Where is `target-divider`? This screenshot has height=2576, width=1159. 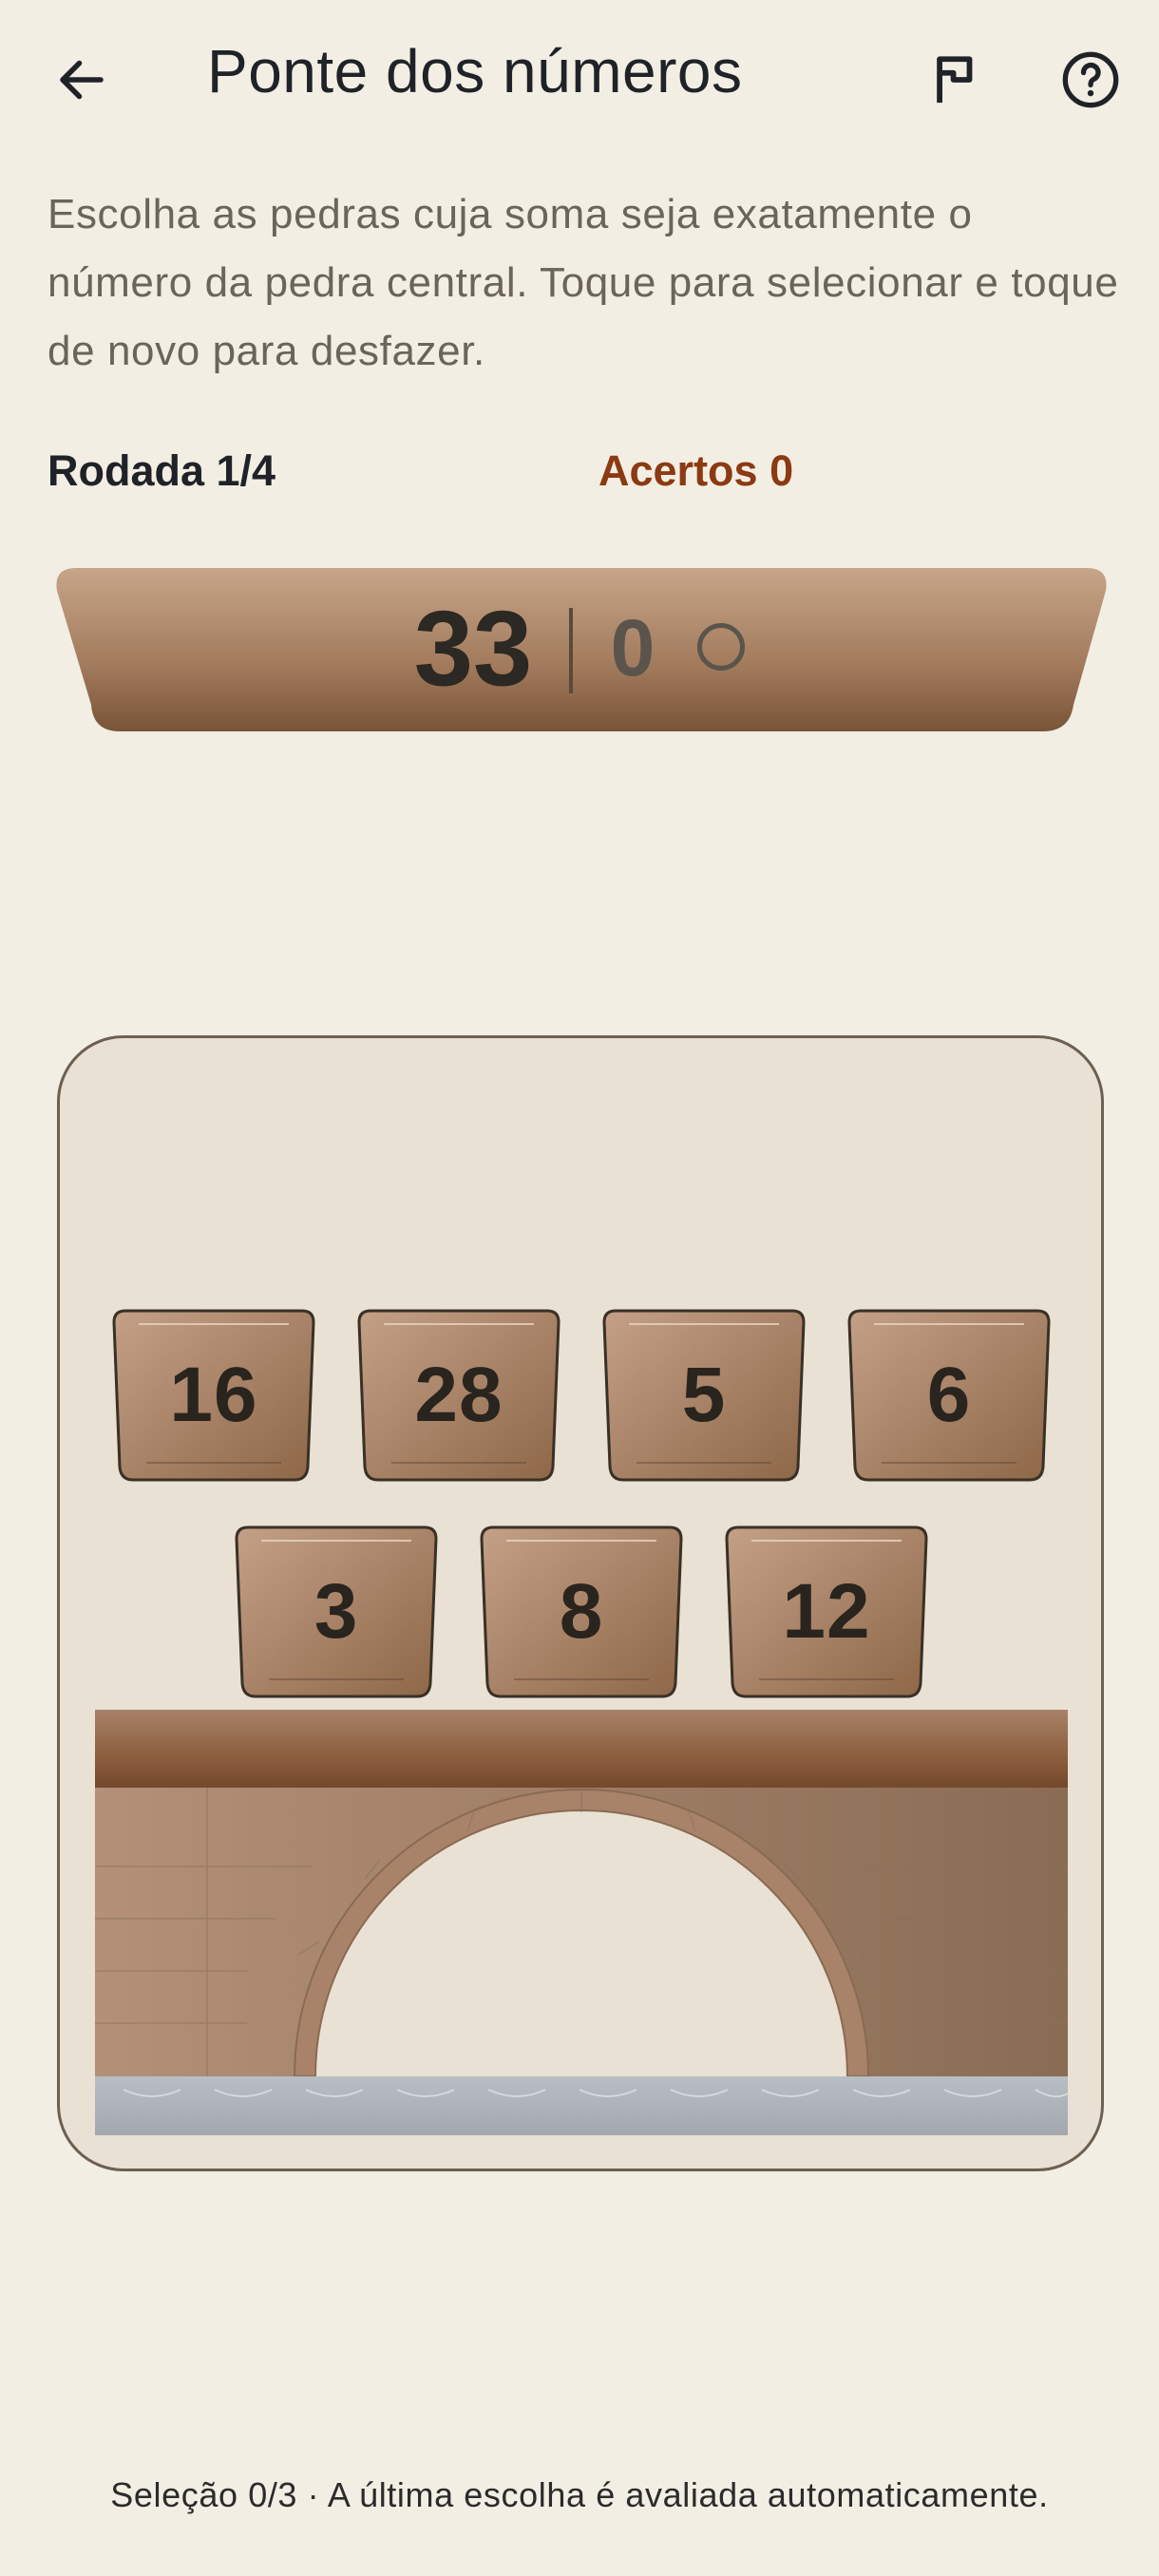
target-divider is located at coordinates (571, 650).